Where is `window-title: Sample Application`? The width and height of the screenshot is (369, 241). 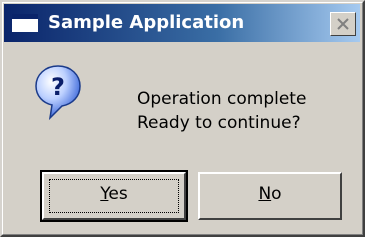
window-title: Sample Application is located at coordinates (146, 22).